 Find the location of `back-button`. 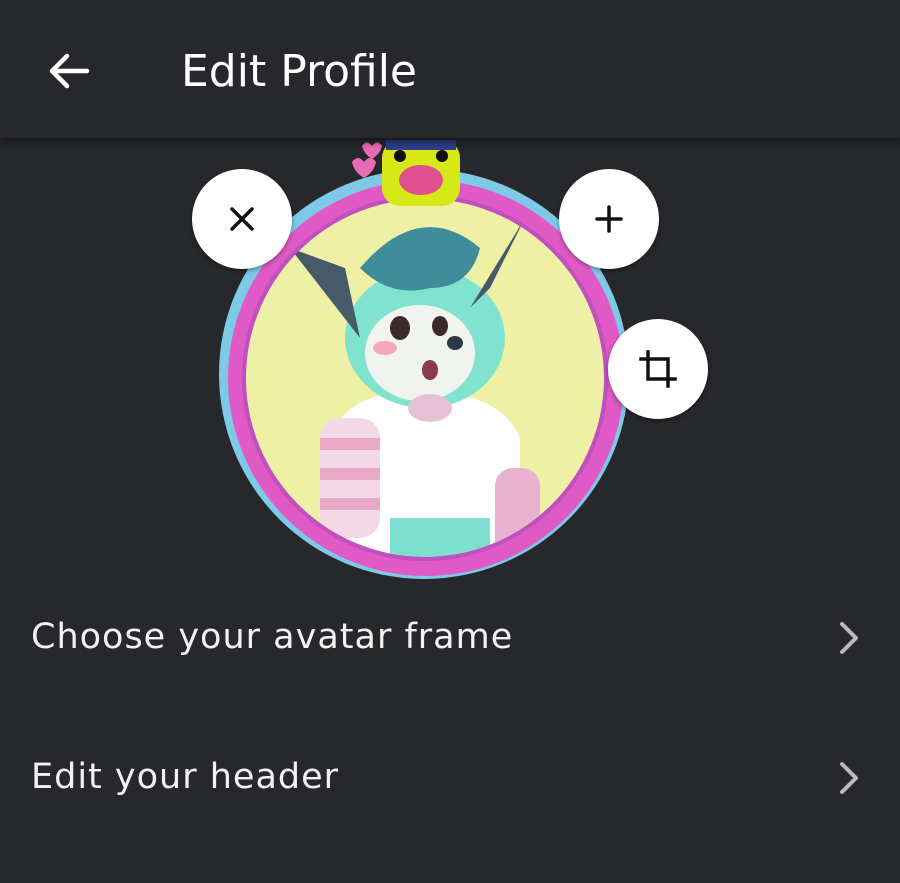

back-button is located at coordinates (69, 71).